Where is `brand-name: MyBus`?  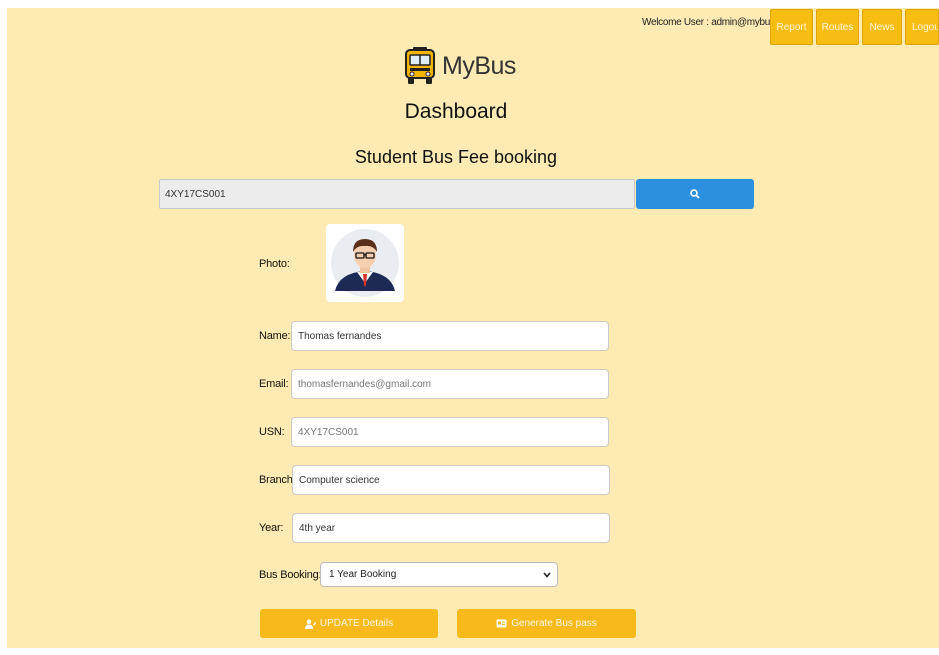 brand-name: MyBus is located at coordinates (479, 65).